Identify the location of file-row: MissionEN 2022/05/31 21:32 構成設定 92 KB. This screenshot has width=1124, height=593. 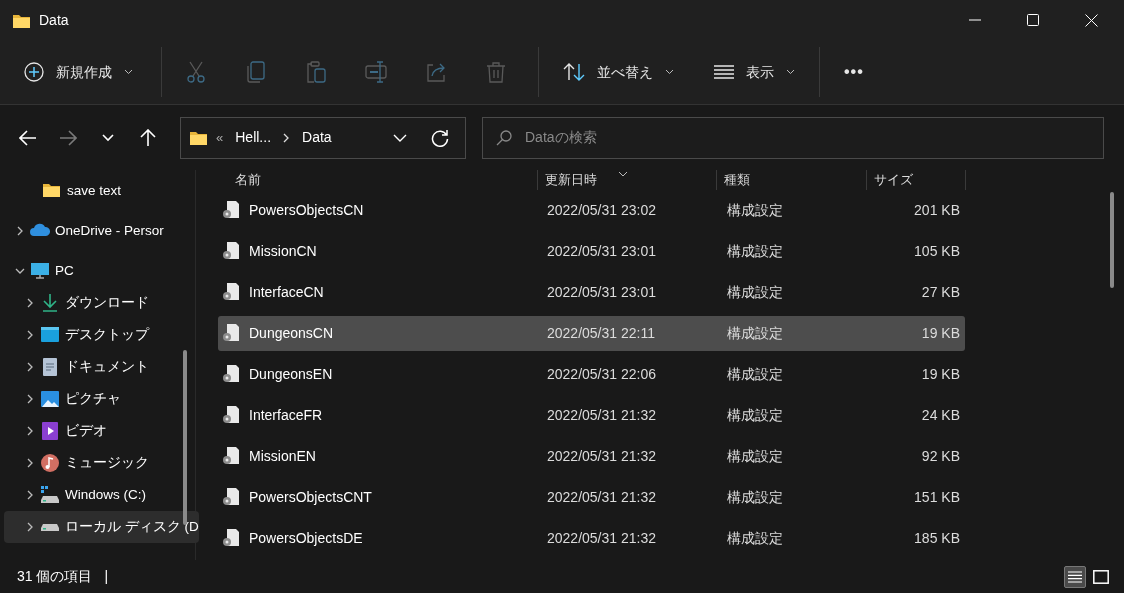
(591, 456).